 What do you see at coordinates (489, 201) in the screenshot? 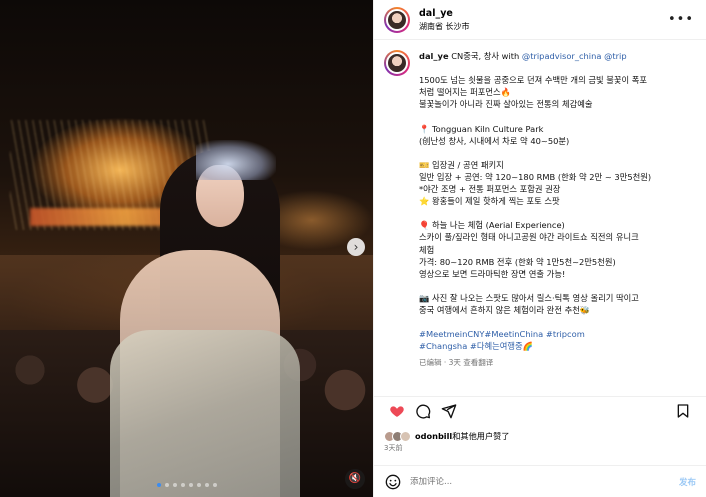
I see `caption-text: ⭐ 왕홍들이 제일 핫하게 찍는 포토 스팟` at bounding box center [489, 201].